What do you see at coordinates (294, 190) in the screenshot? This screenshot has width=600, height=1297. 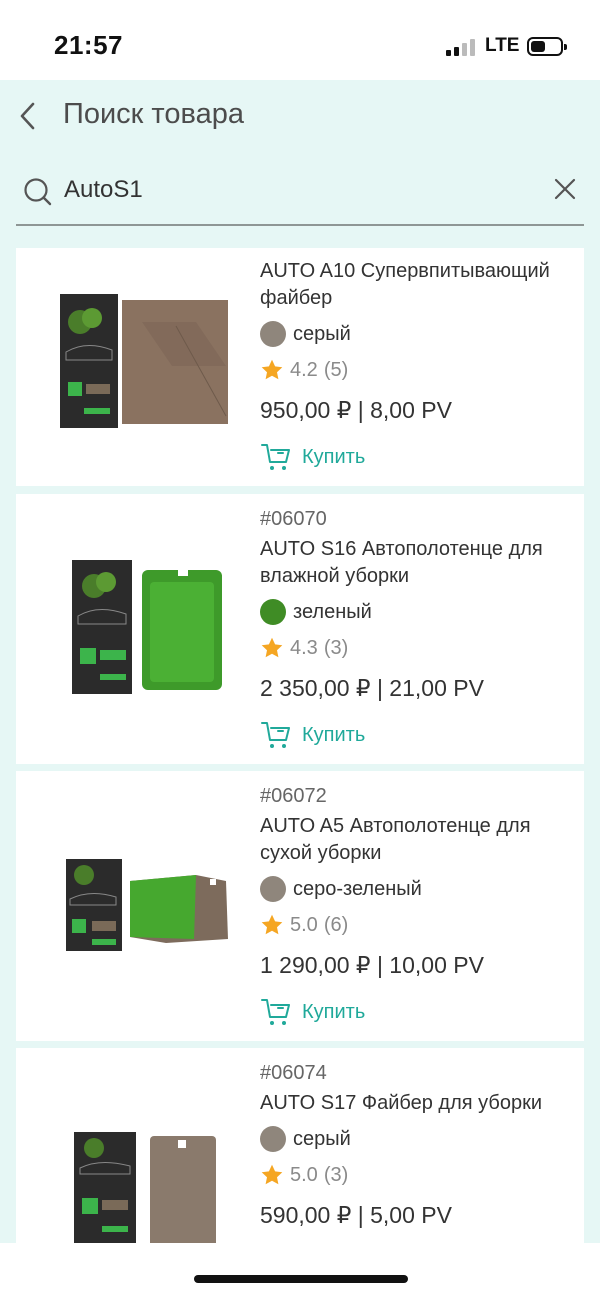 I see `search-input` at bounding box center [294, 190].